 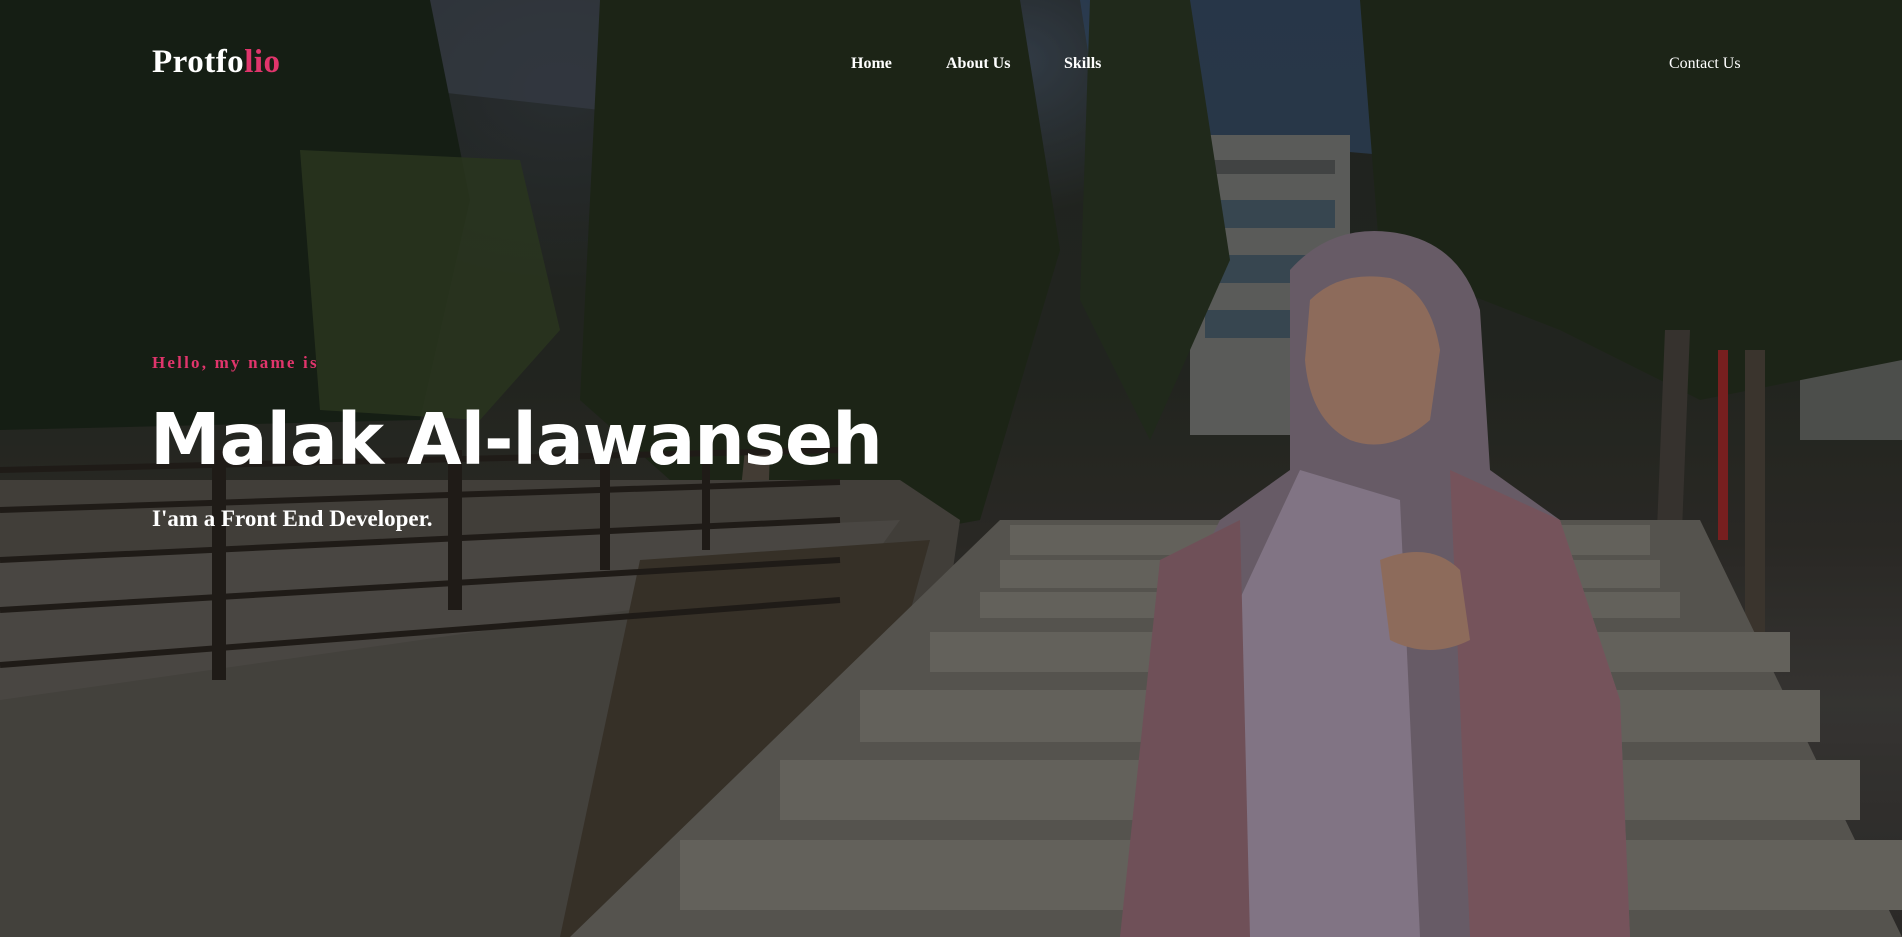 What do you see at coordinates (516, 439) in the screenshot?
I see `hero-name: Malak Al-lawanseh` at bounding box center [516, 439].